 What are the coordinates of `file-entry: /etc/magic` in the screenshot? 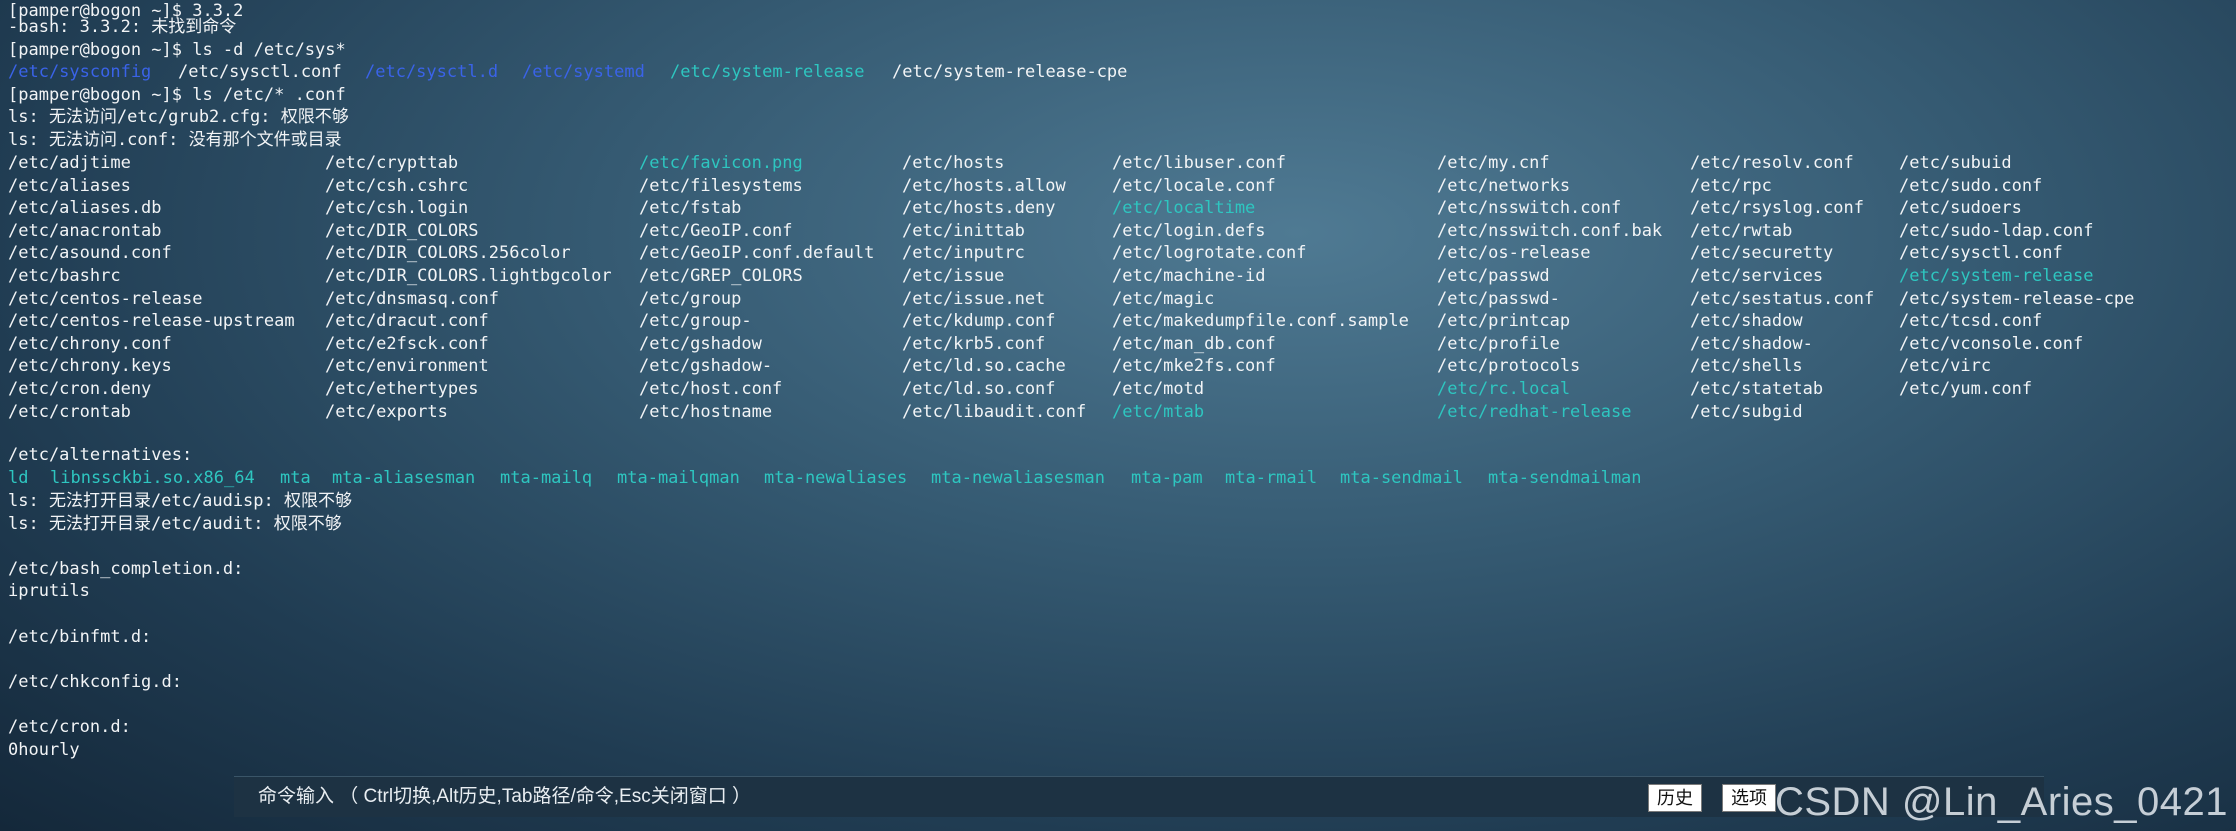 It's located at (1163, 299).